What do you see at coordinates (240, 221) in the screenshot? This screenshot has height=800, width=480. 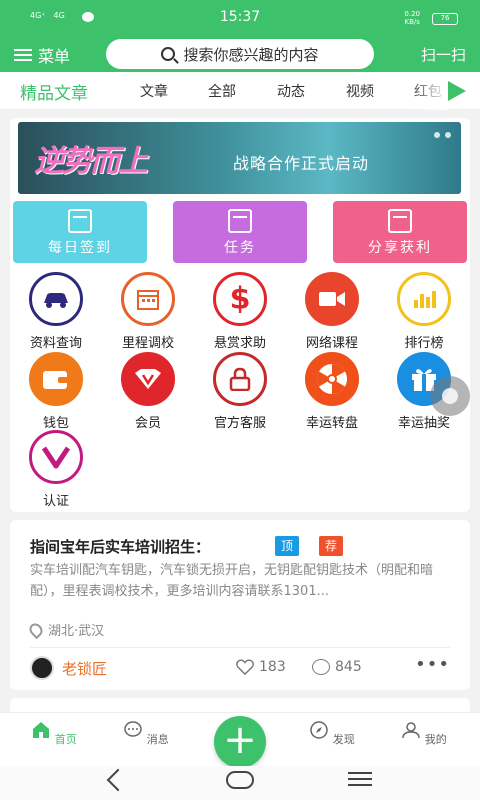 I see `checklist-icon` at bounding box center [240, 221].